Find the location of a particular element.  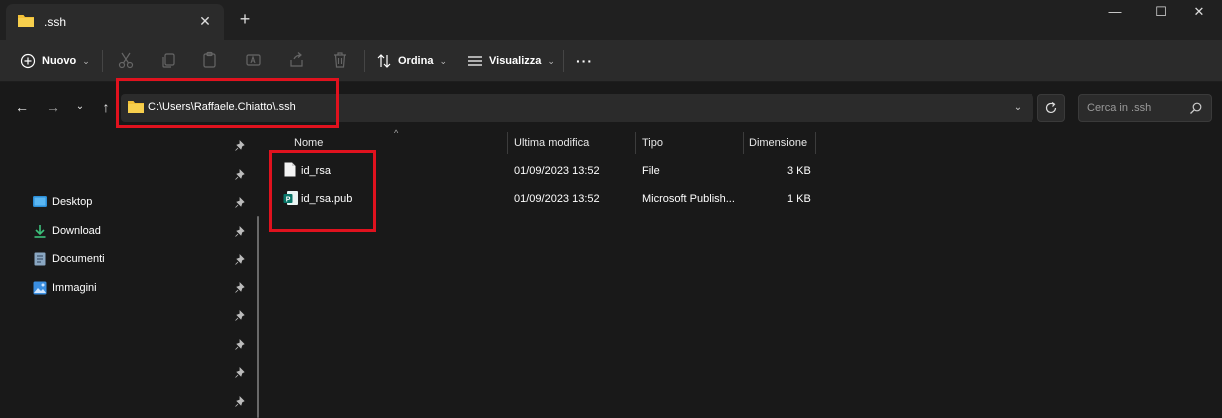

view-button-label: Visualizza is located at coordinates (515, 61).